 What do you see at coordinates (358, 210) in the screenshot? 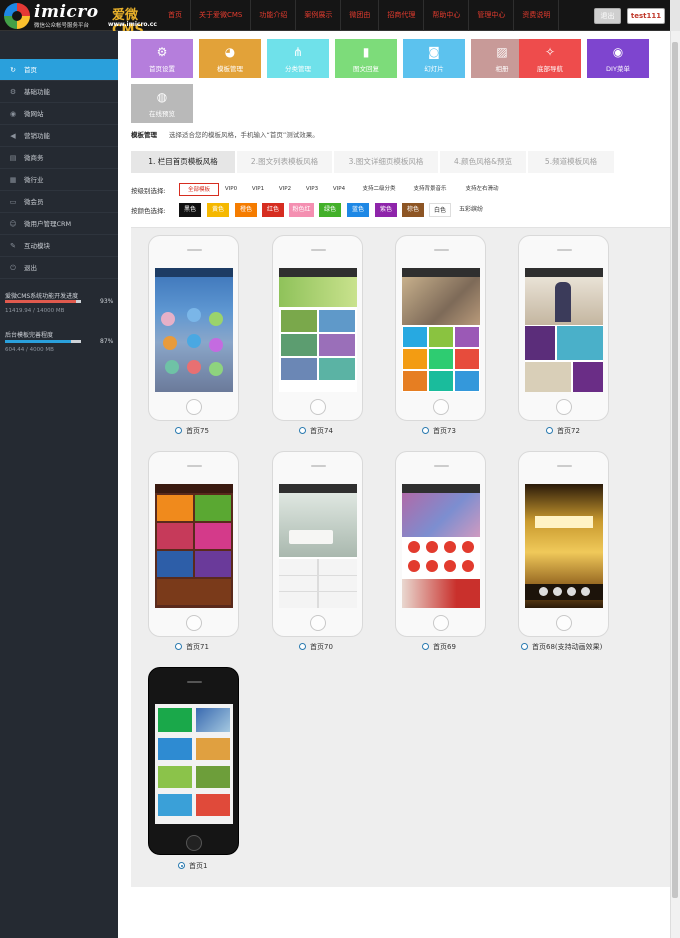
I see `color-chip-blue: 蓝色` at bounding box center [358, 210].